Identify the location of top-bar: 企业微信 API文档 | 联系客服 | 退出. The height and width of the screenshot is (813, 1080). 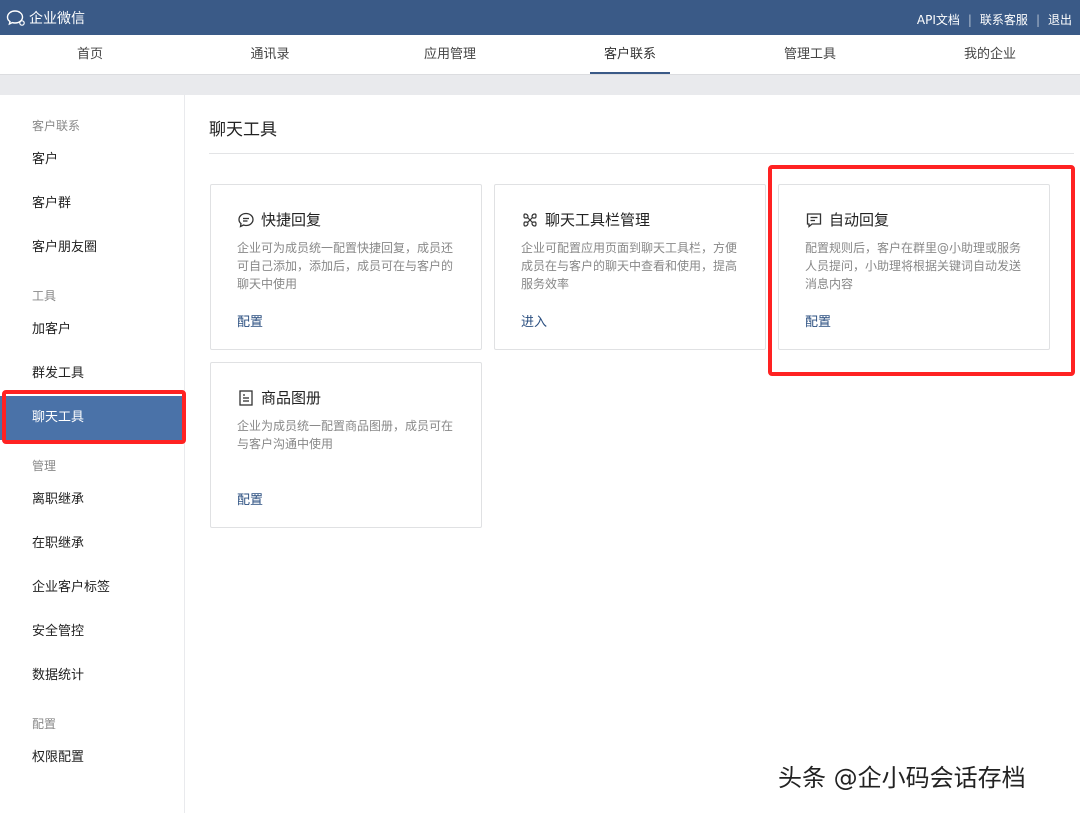
(540, 17).